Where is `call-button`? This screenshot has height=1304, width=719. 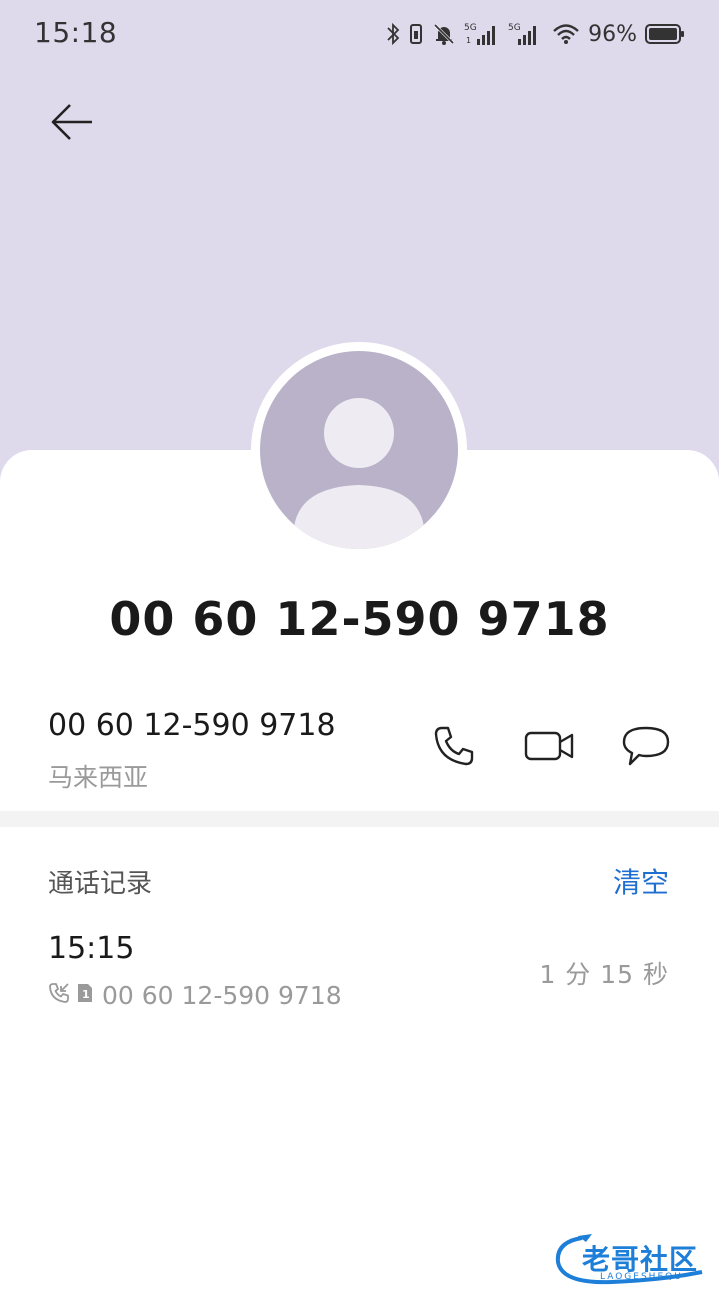 call-button is located at coordinates (454, 748).